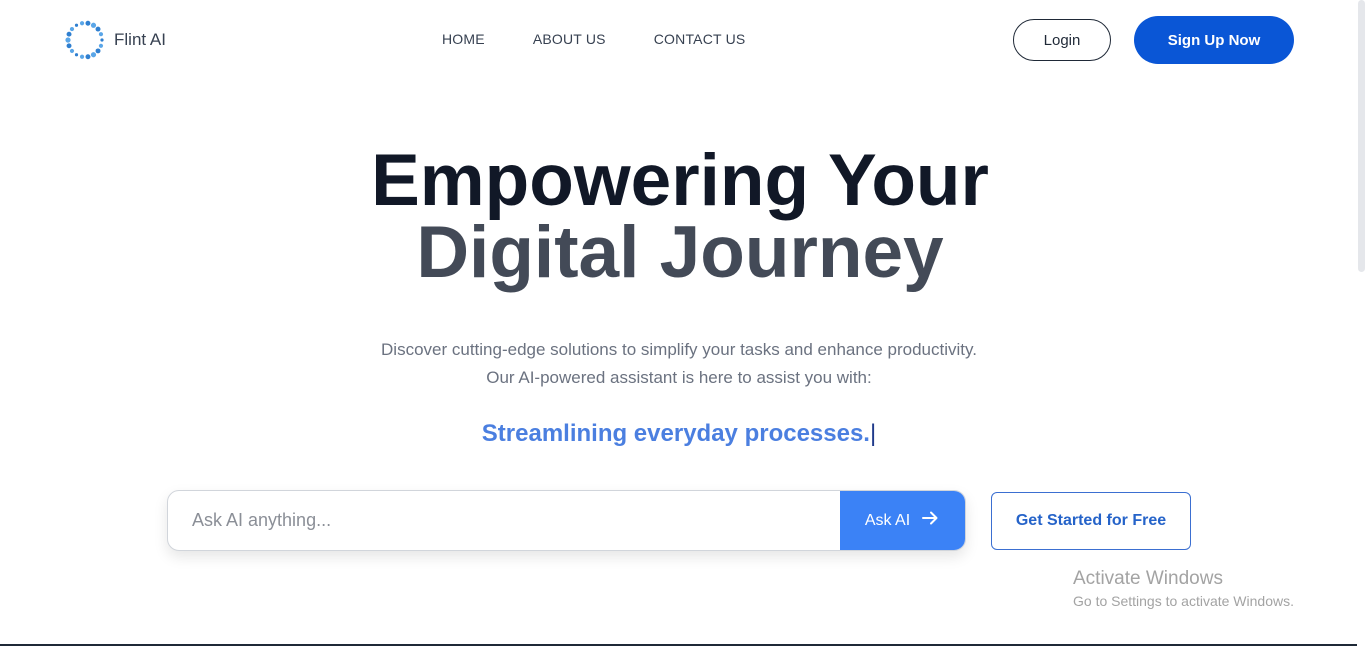  Describe the element at coordinates (700, 39) in the screenshot. I see `nav-contact-us: CONTACT US` at that location.